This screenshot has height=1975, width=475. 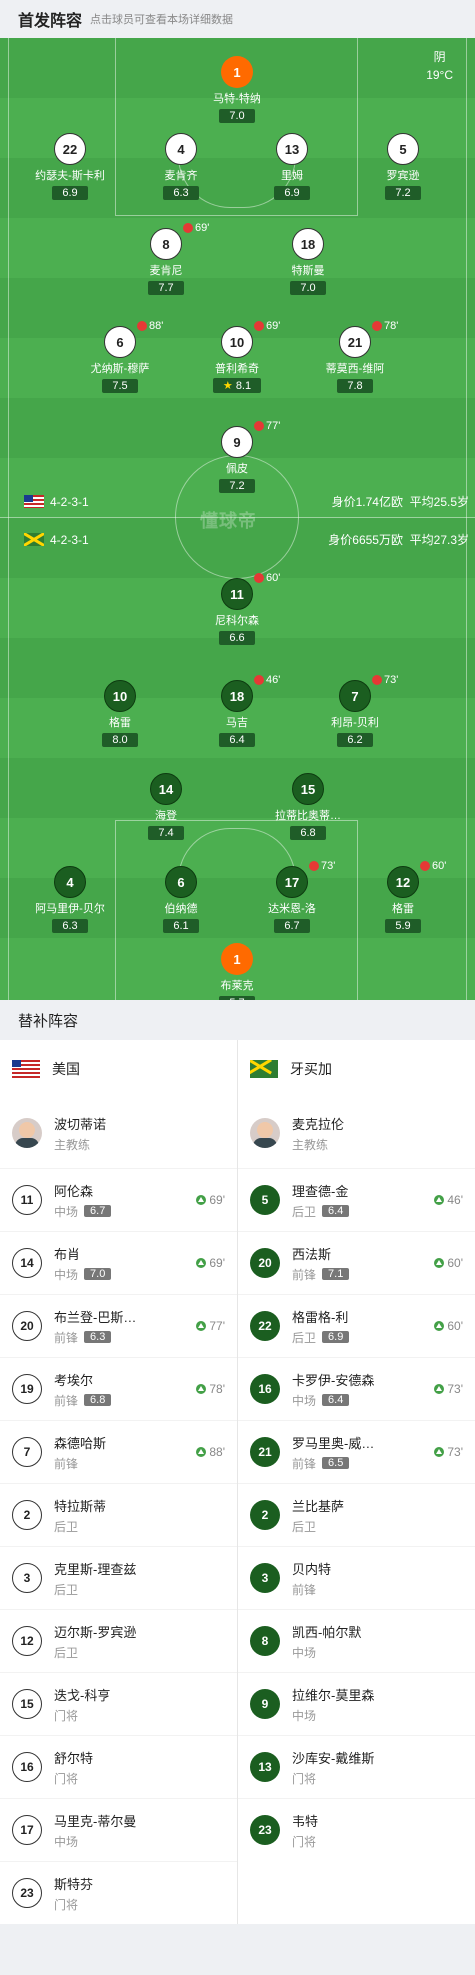 What do you see at coordinates (265, 1641) in the screenshot?
I see `sub-number: 8` at bounding box center [265, 1641].